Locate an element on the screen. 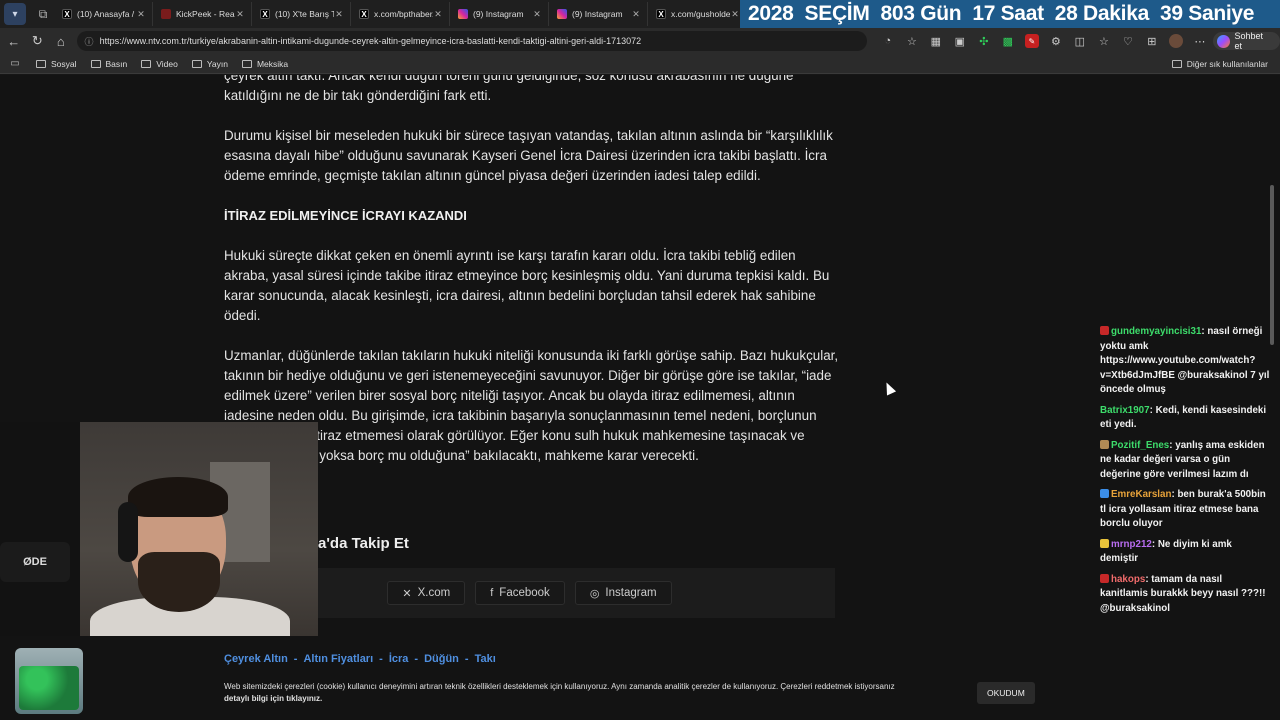  extension-icon: ▦ is located at coordinates (936, 41).